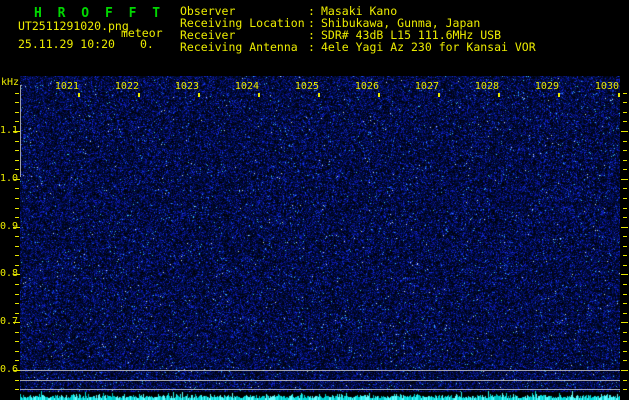 The width and height of the screenshot is (629, 400). What do you see at coordinates (246, 86) in the screenshot?
I see `x-tick-label: 1024` at bounding box center [246, 86].